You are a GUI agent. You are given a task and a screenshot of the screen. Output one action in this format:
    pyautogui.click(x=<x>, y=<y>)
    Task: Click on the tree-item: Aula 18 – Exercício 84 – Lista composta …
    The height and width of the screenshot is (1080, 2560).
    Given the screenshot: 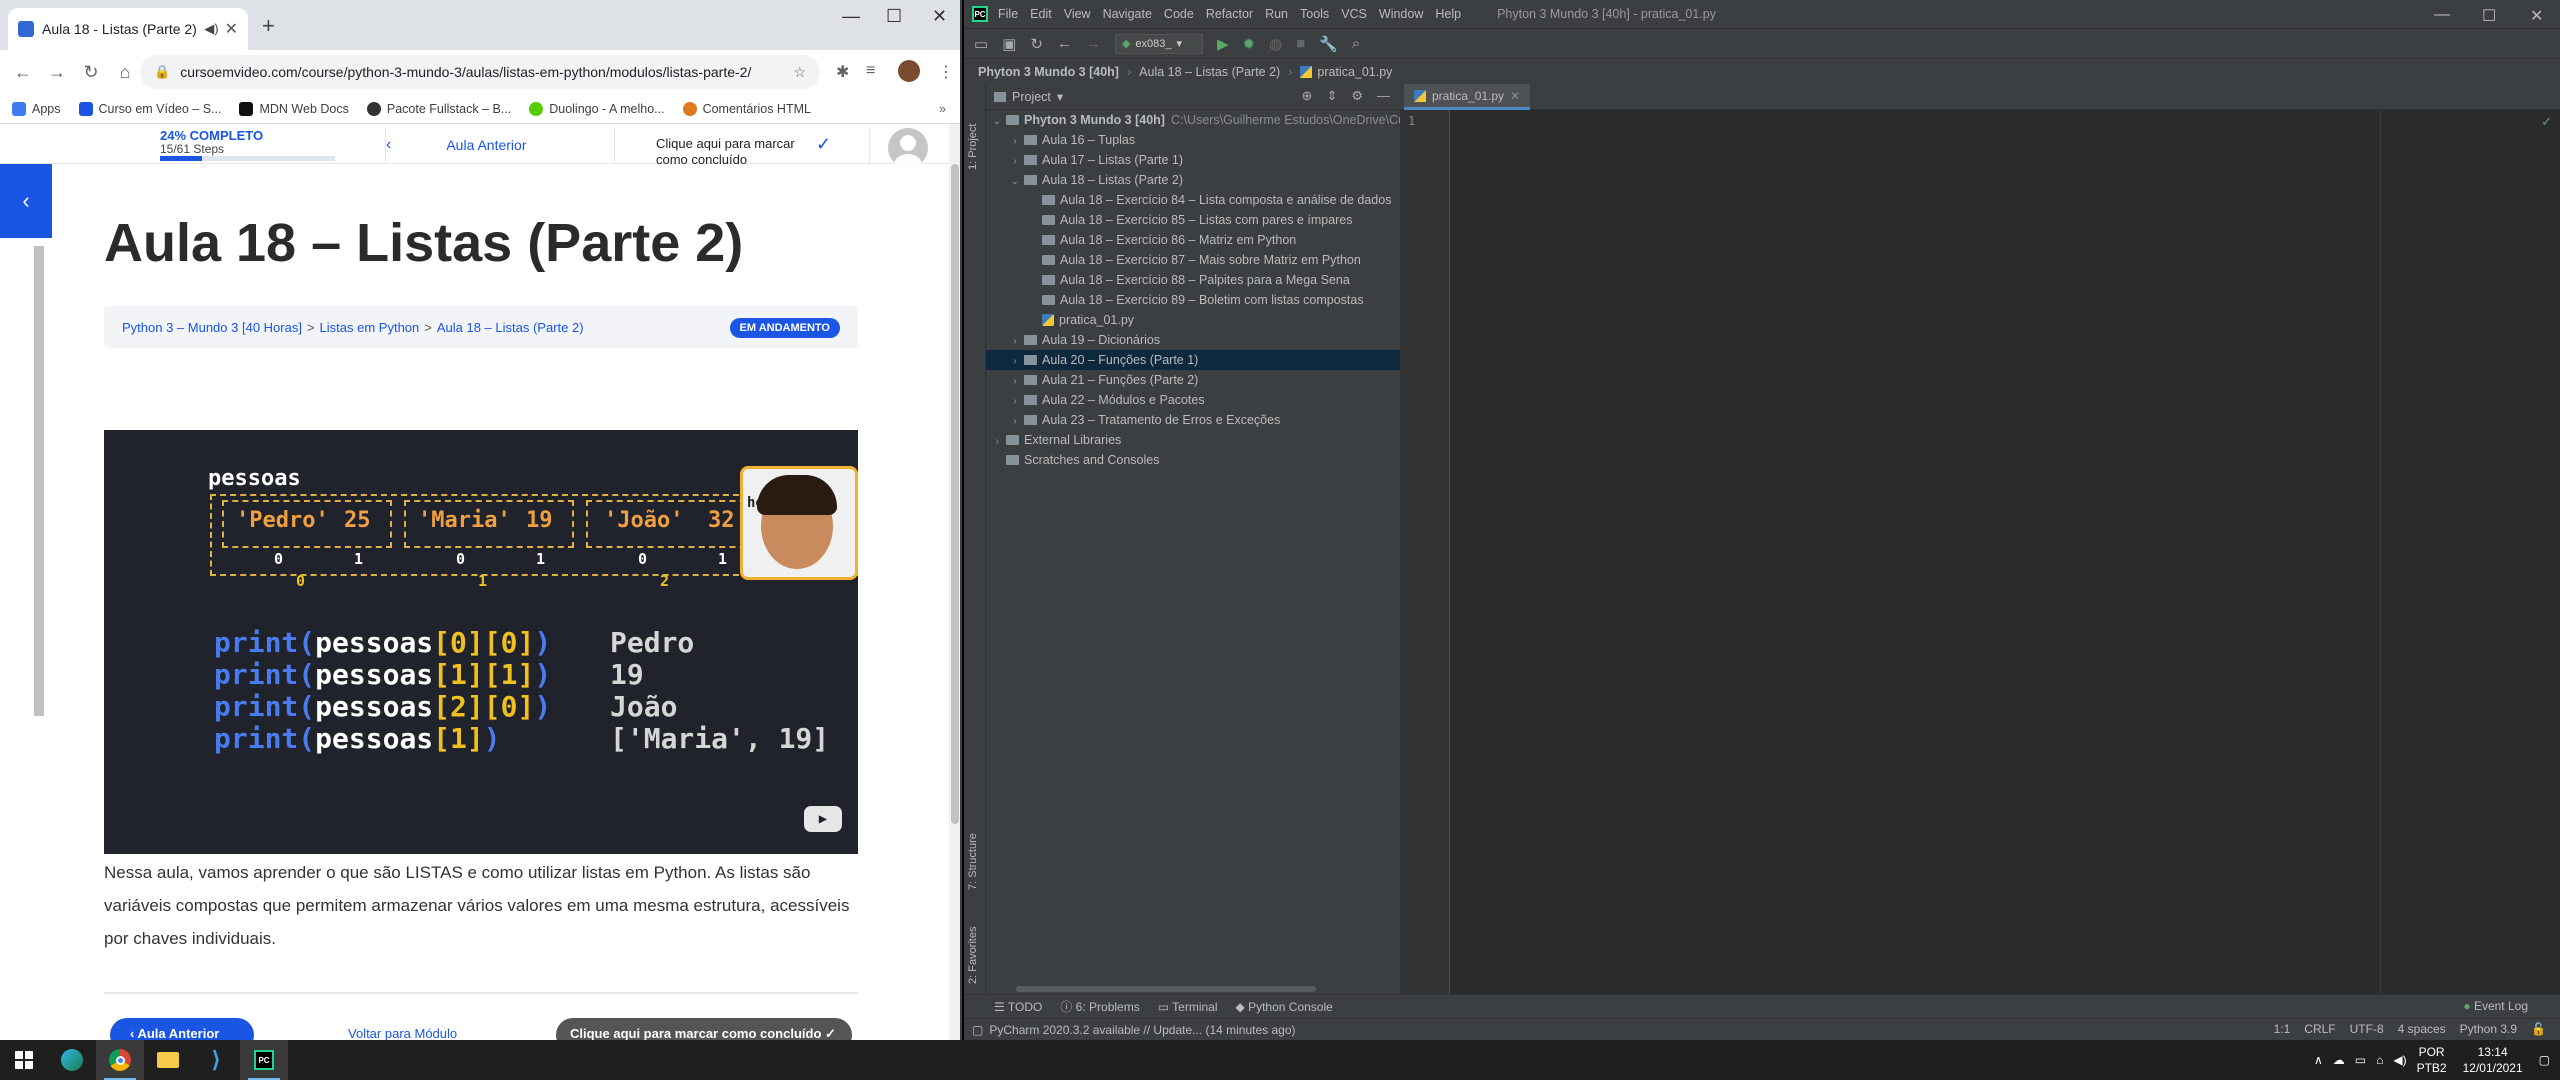 What is the action you would take?
    pyautogui.click(x=1193, y=200)
    